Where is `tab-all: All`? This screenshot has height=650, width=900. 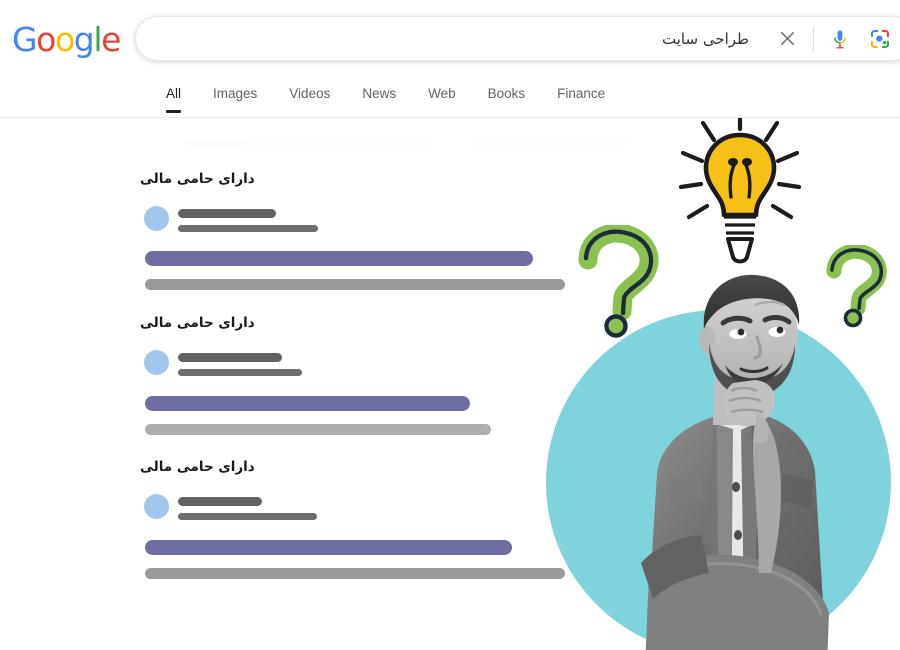
tab-all: All is located at coordinates (173, 99).